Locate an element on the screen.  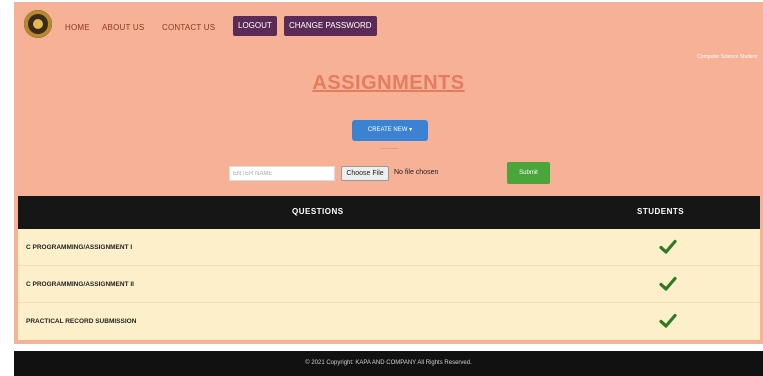
question-cell: C PROGRAMMING/ASSIGNMENT II is located at coordinates (80, 284).